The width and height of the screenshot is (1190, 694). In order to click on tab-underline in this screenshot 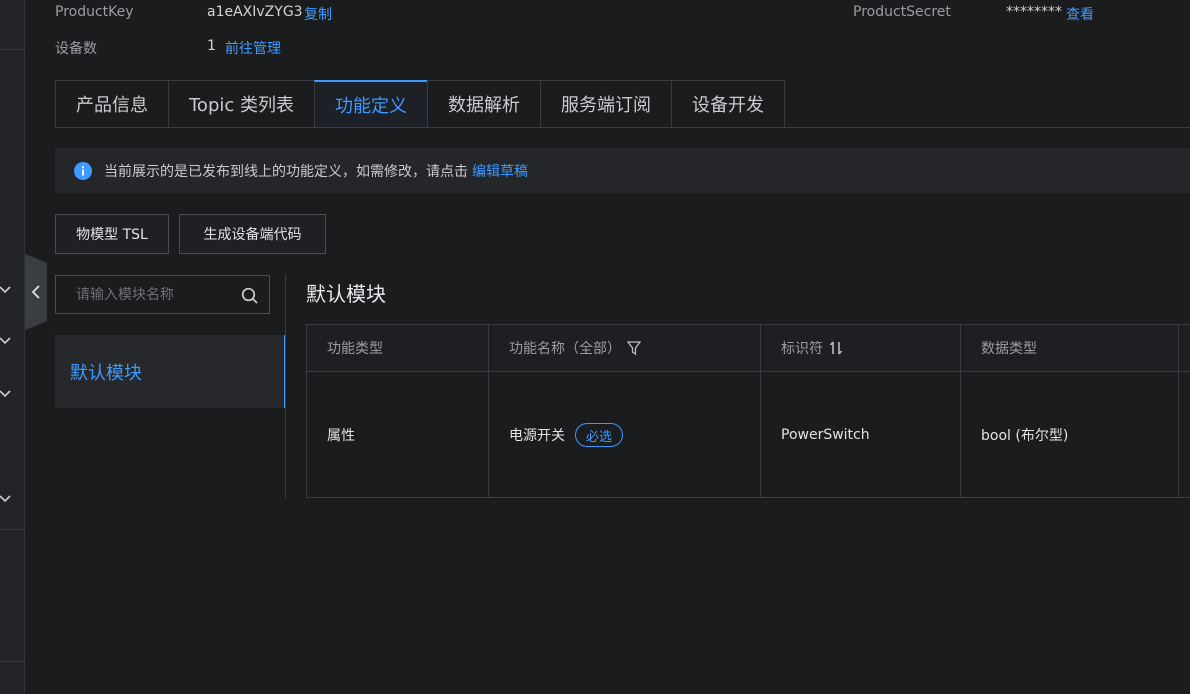, I will do `click(978, 127)`.